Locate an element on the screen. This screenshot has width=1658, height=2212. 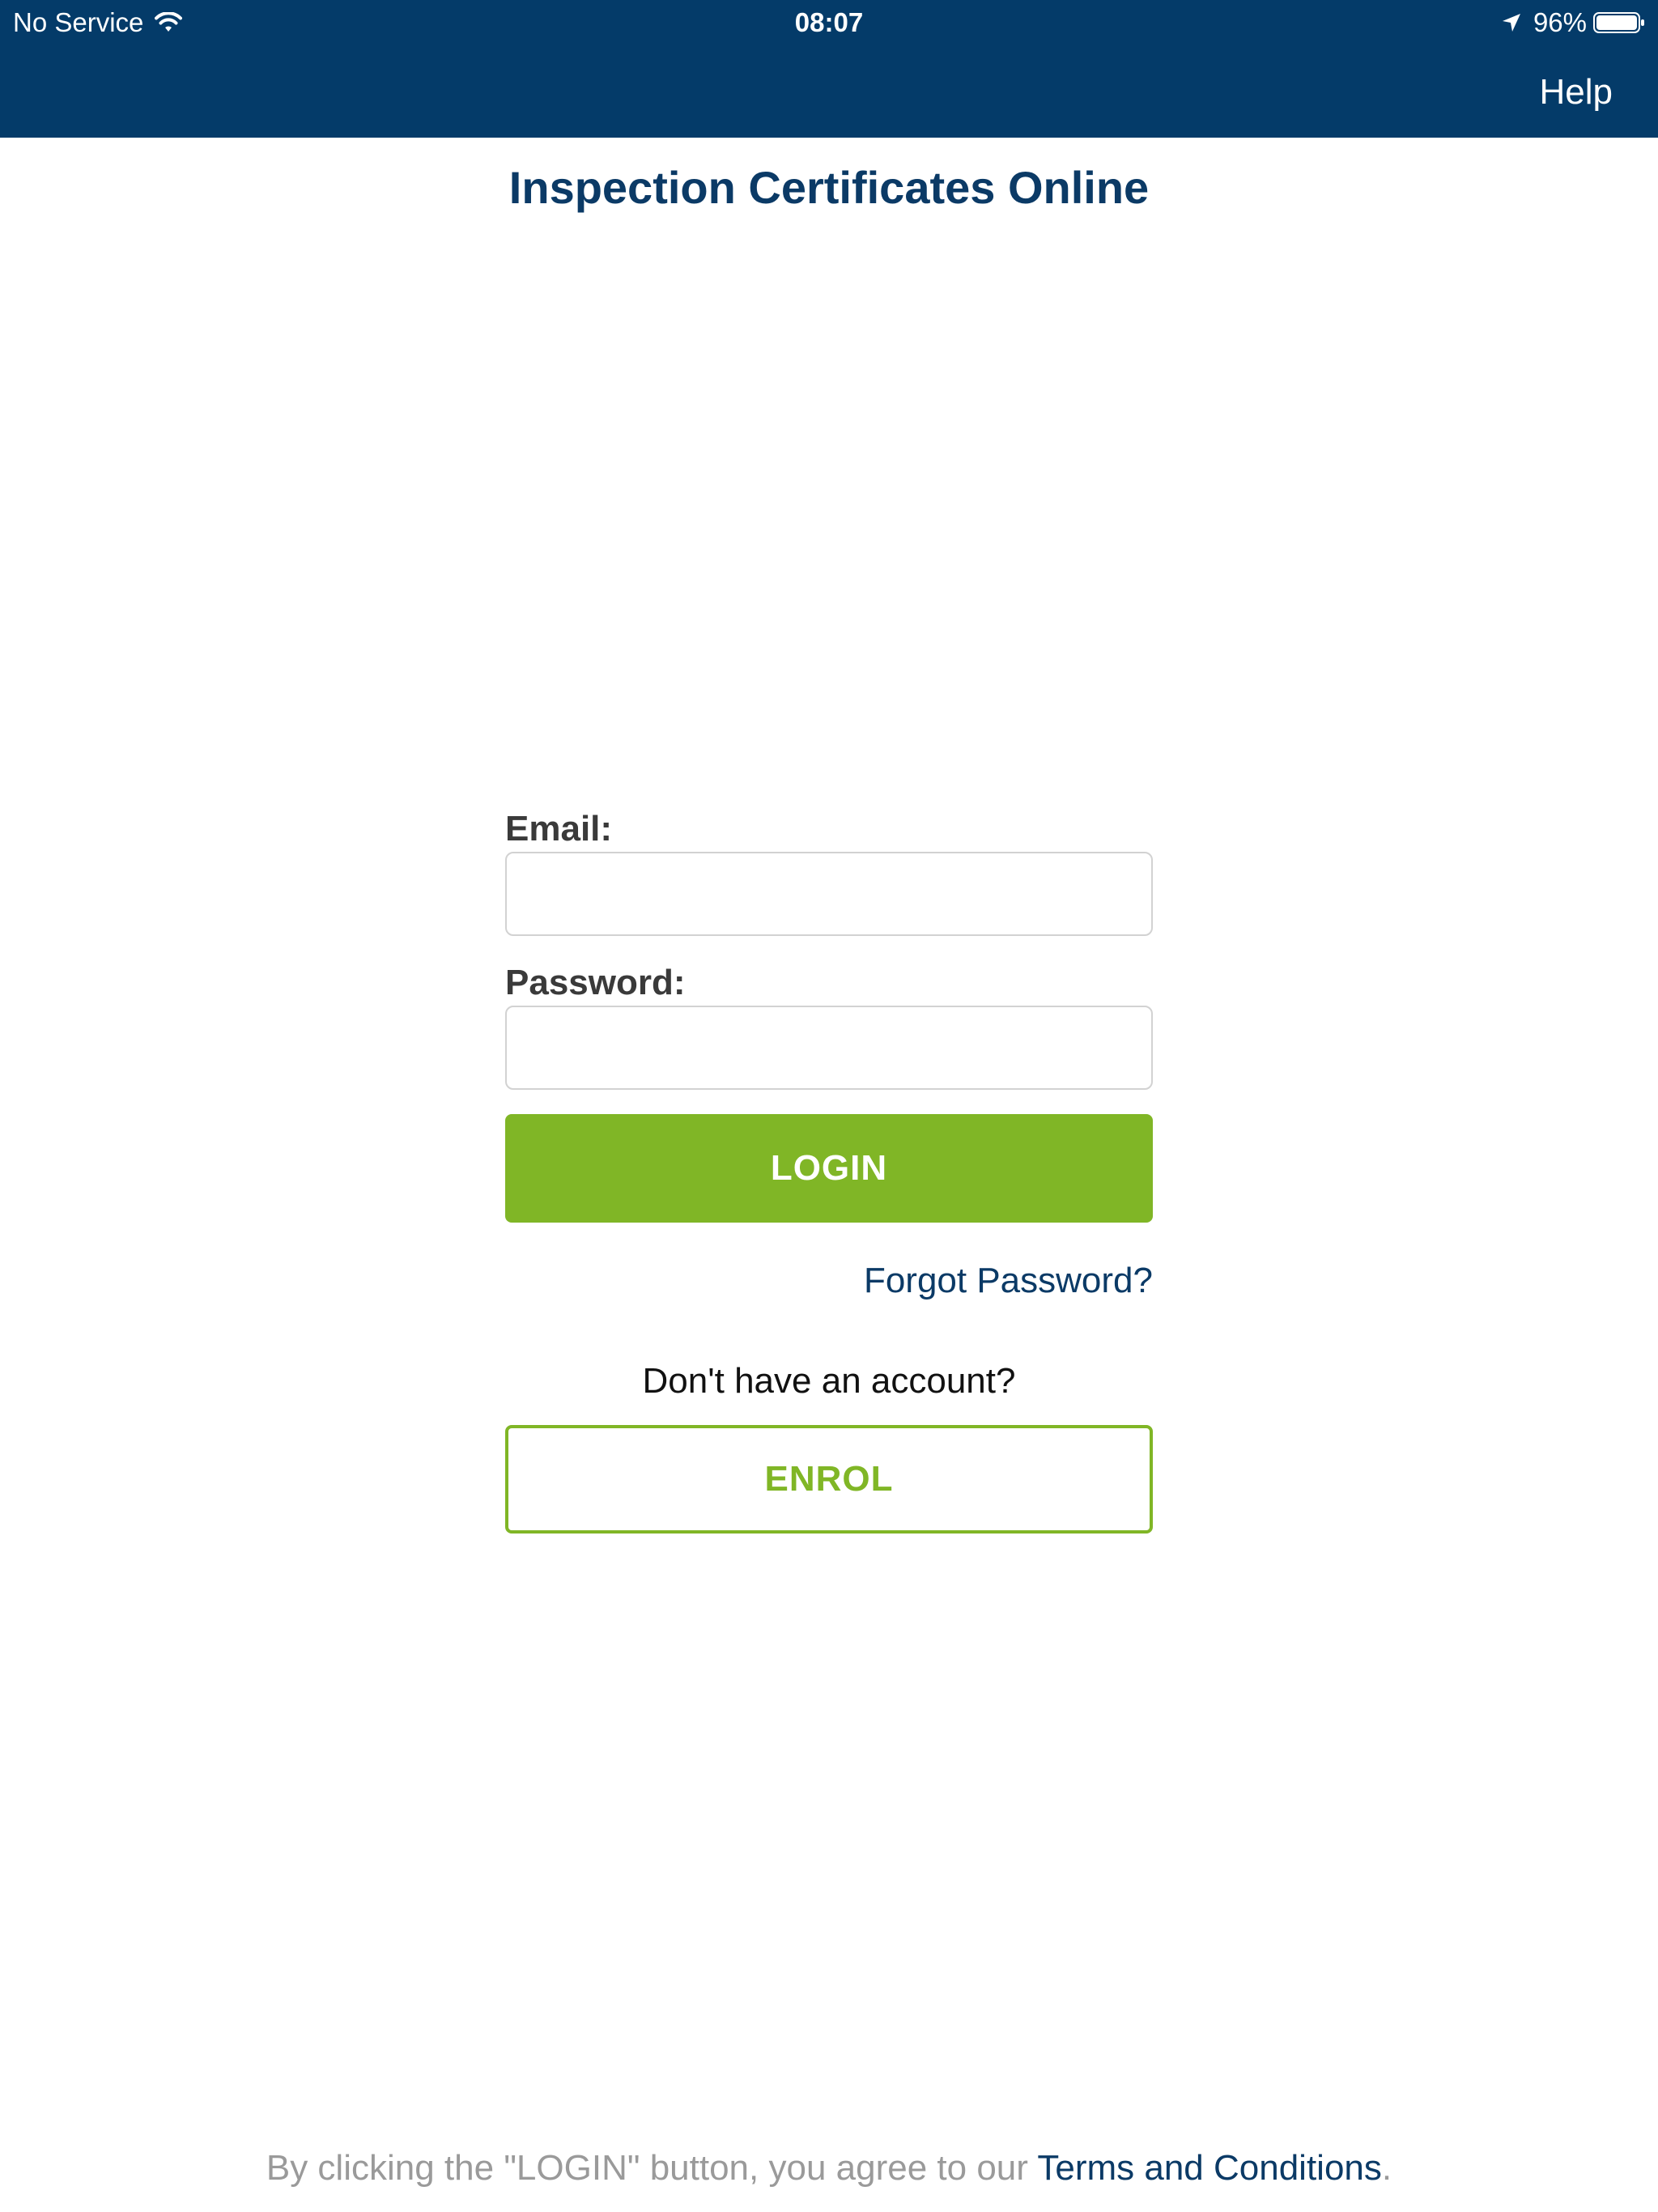
email-label: Email: is located at coordinates (559, 829).